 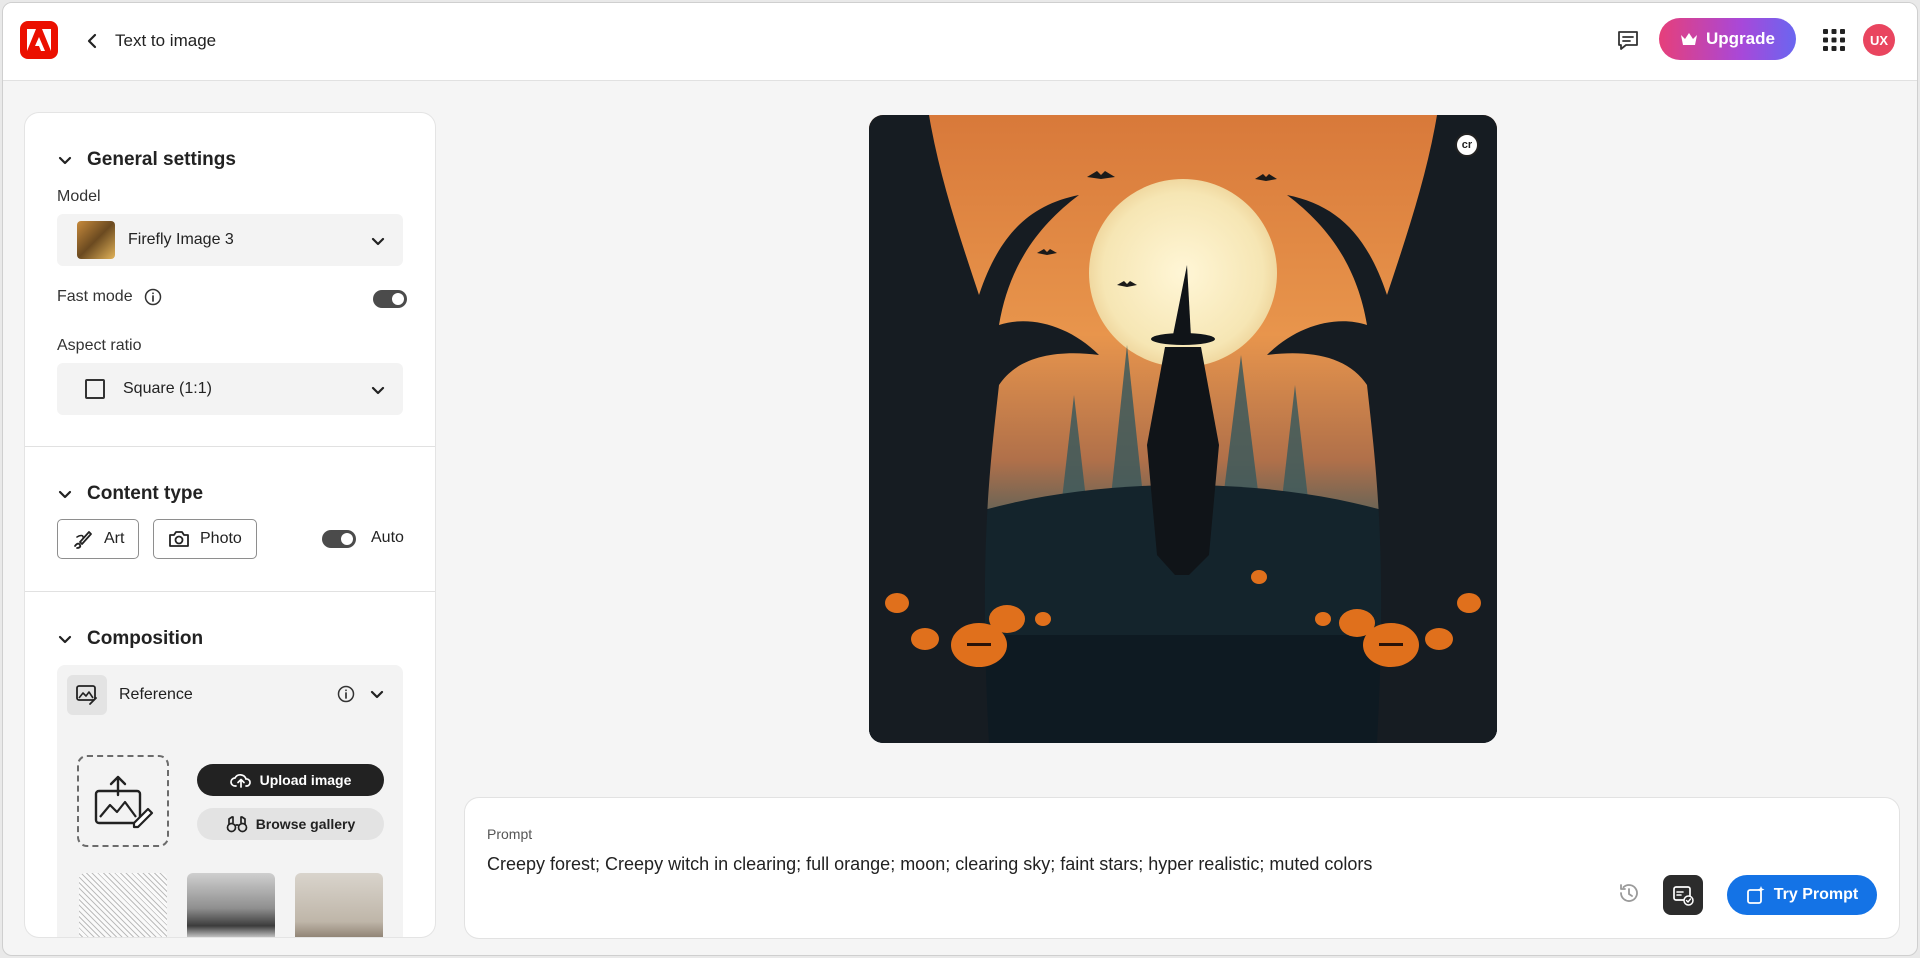 What do you see at coordinates (167, 388) in the screenshot?
I see `aspect-ratio-value: Square (1:1)` at bounding box center [167, 388].